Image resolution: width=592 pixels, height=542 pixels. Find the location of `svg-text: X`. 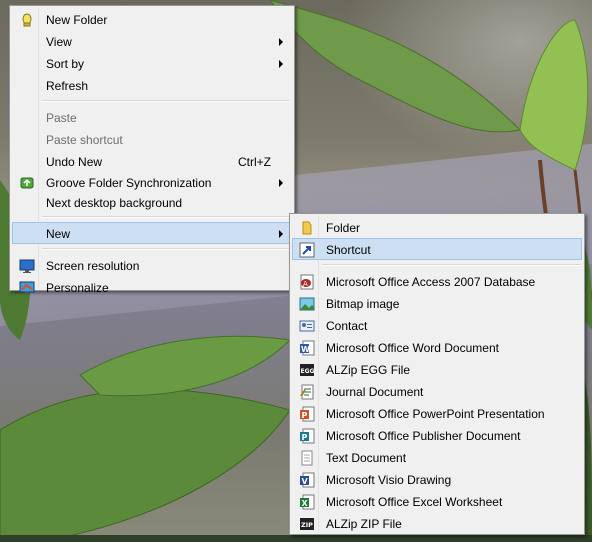

svg-text: X is located at coordinates (305, 503).